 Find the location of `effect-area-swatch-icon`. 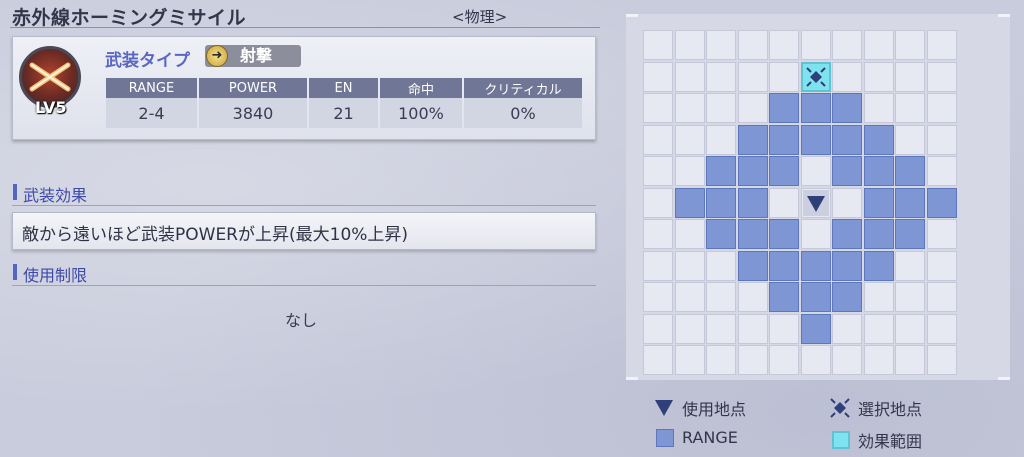

effect-area-swatch-icon is located at coordinates (841, 440).